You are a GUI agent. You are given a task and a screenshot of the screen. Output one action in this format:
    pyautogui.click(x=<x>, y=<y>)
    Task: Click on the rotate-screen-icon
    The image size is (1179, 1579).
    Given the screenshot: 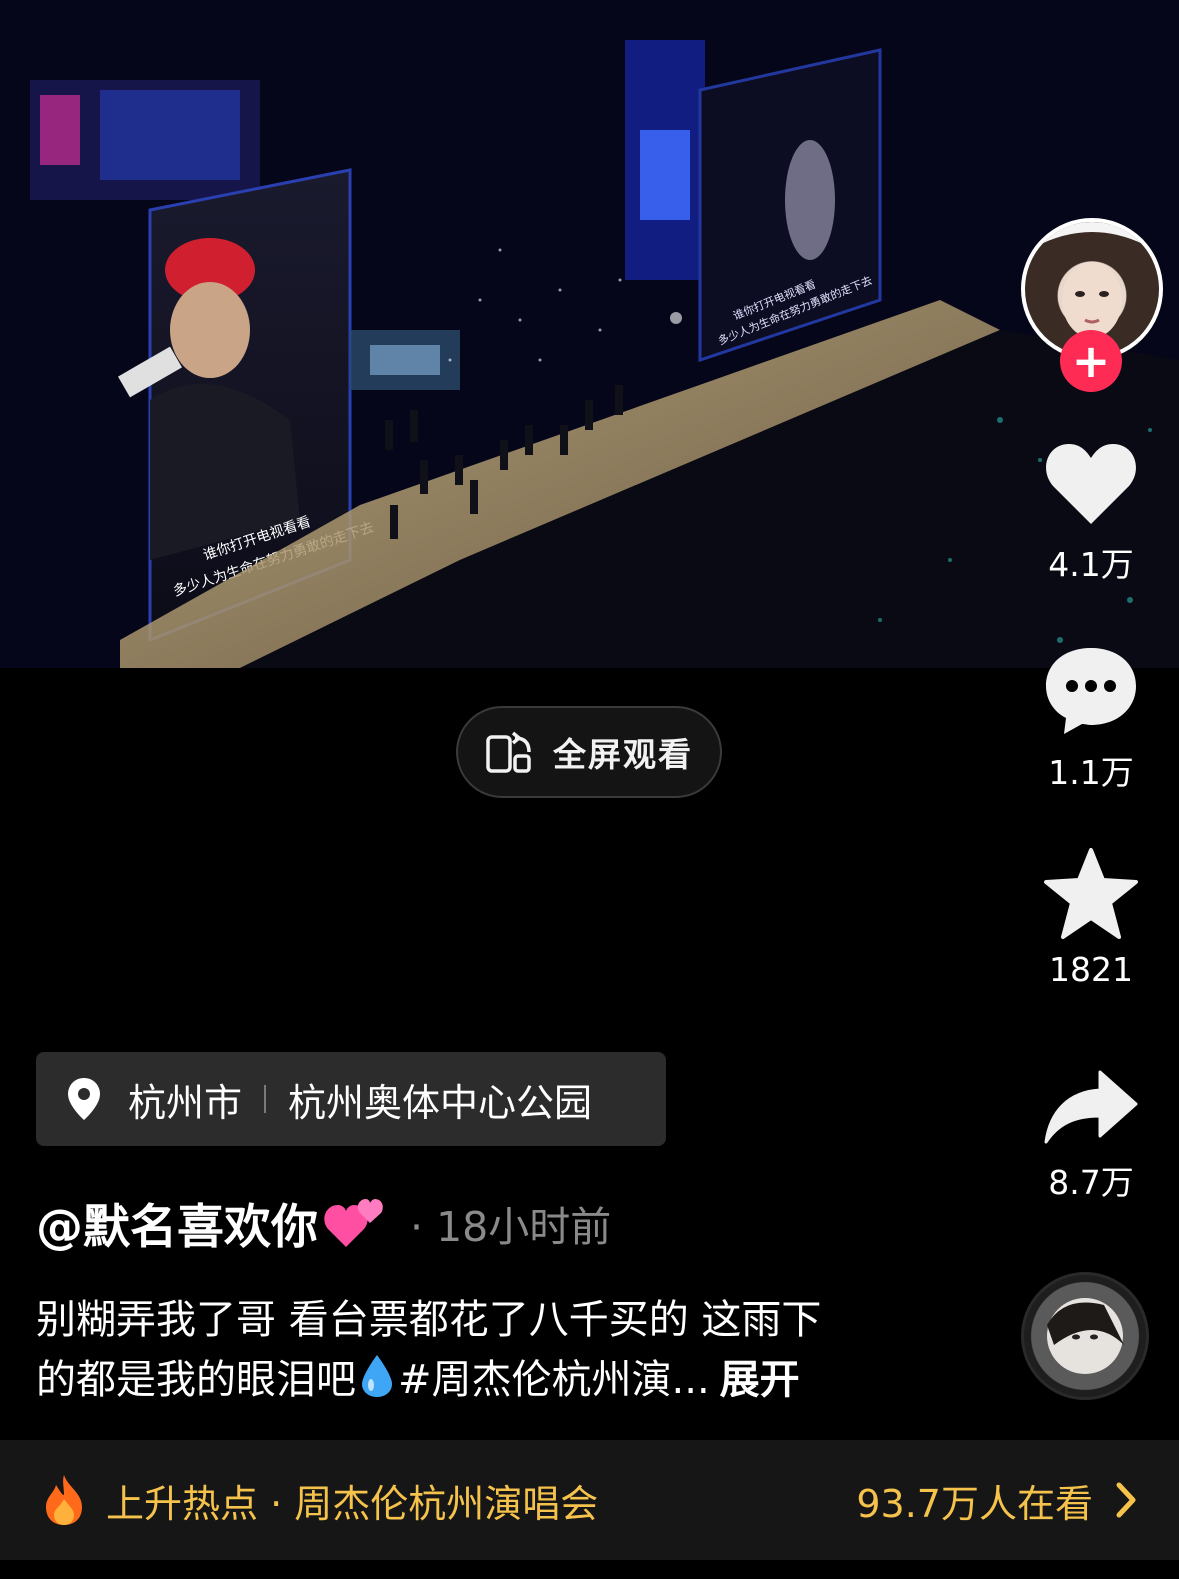 What is the action you would take?
    pyautogui.click(x=508, y=752)
    